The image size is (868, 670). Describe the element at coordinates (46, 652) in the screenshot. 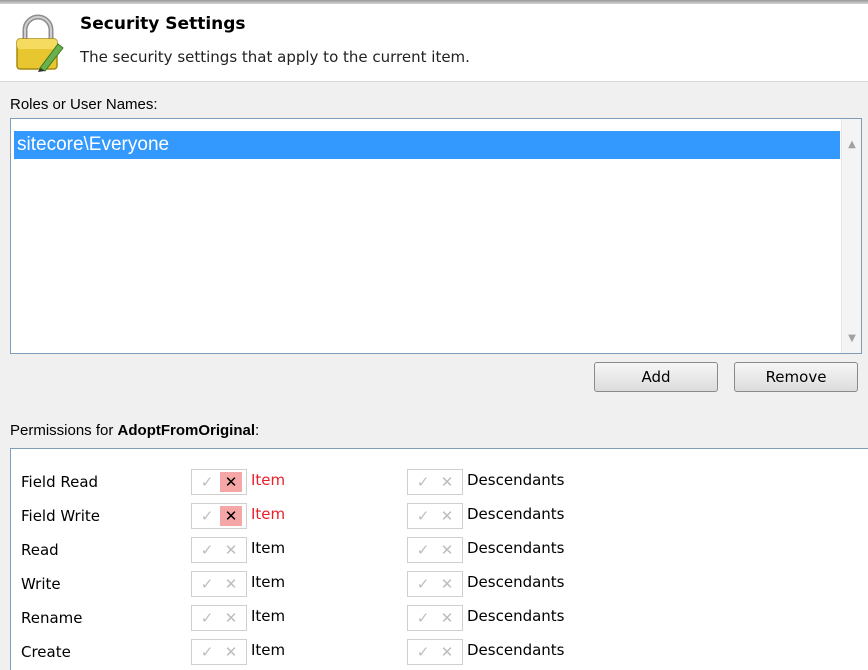

I see `permission-name: Create` at that location.